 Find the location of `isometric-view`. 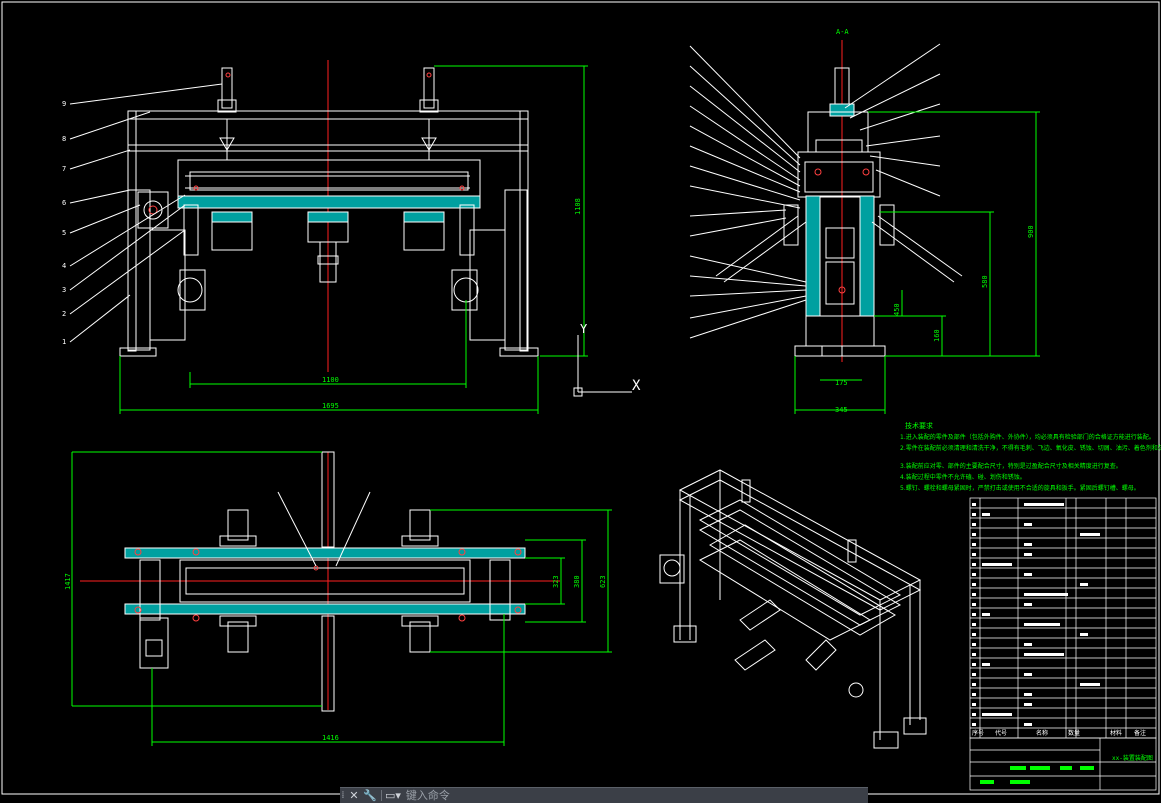

isometric-view is located at coordinates (793, 609).